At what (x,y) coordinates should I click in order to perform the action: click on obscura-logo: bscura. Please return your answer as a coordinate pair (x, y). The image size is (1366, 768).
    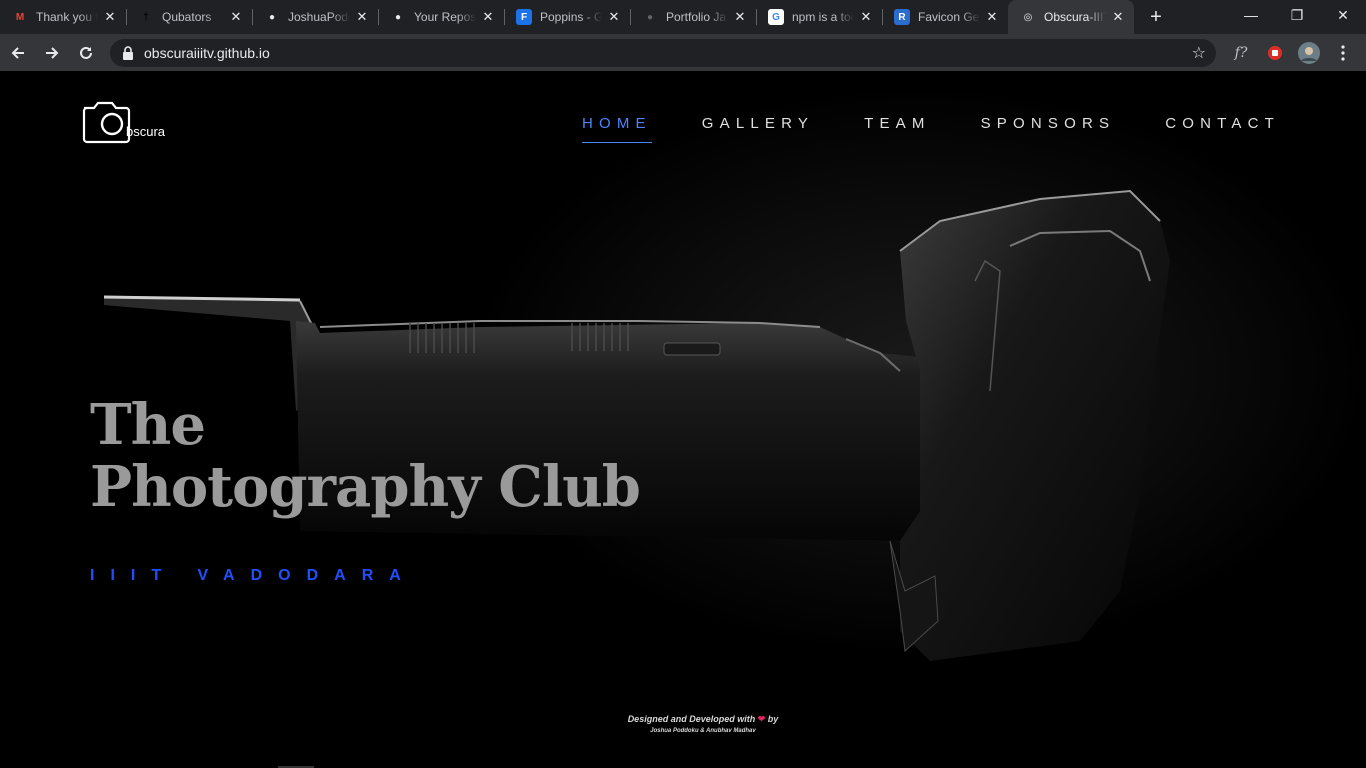
    Looking at the image, I should click on (127, 123).